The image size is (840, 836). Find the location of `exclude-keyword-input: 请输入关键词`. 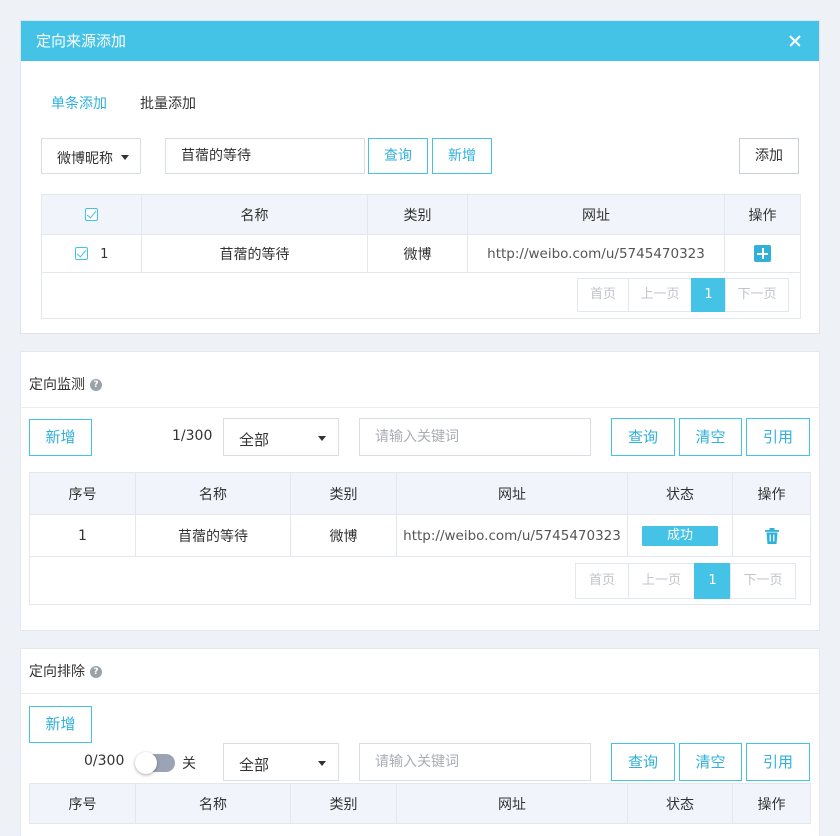

exclude-keyword-input: 请输入关键词 is located at coordinates (475, 762).